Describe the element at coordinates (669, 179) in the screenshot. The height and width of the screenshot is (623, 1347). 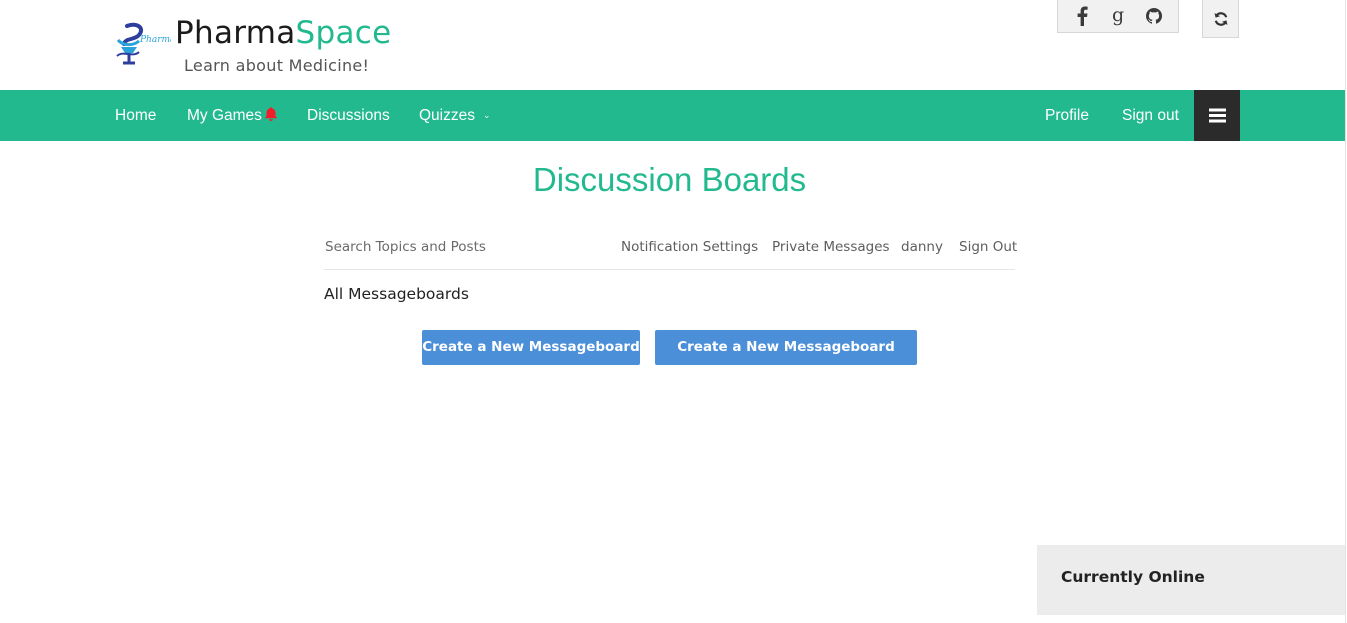
I see `page-title: Discussion Boards` at that location.